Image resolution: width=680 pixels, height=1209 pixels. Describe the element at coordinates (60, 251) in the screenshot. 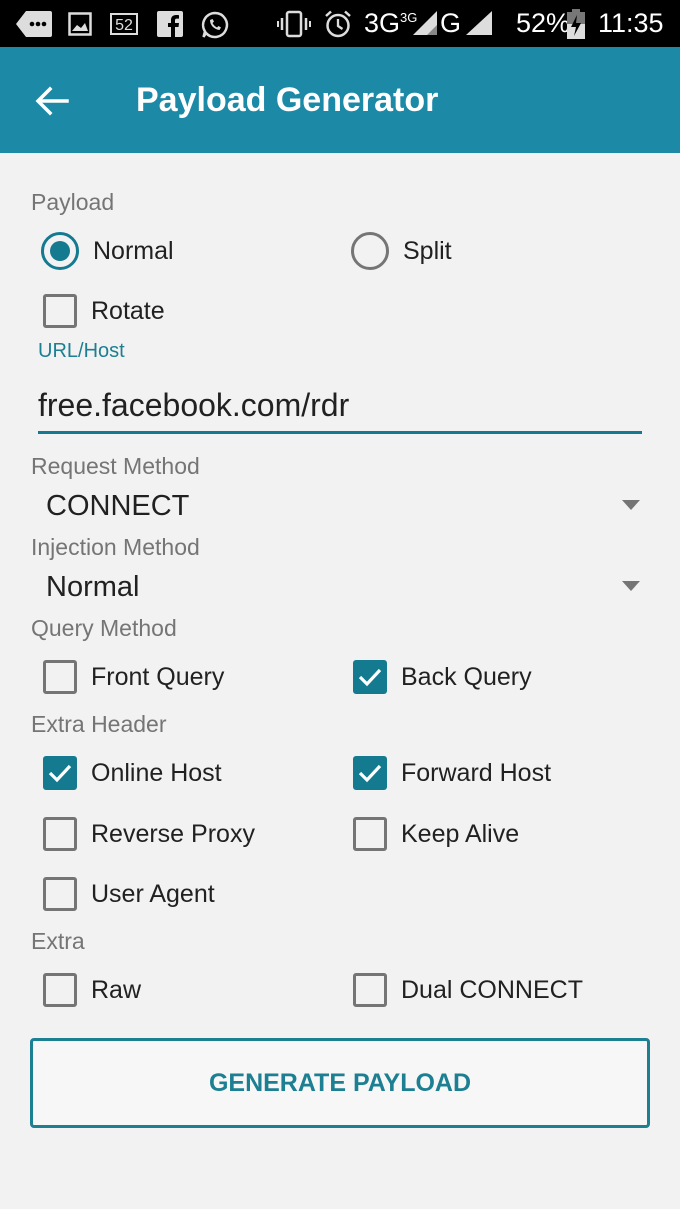

I see `radio-button-selected` at that location.